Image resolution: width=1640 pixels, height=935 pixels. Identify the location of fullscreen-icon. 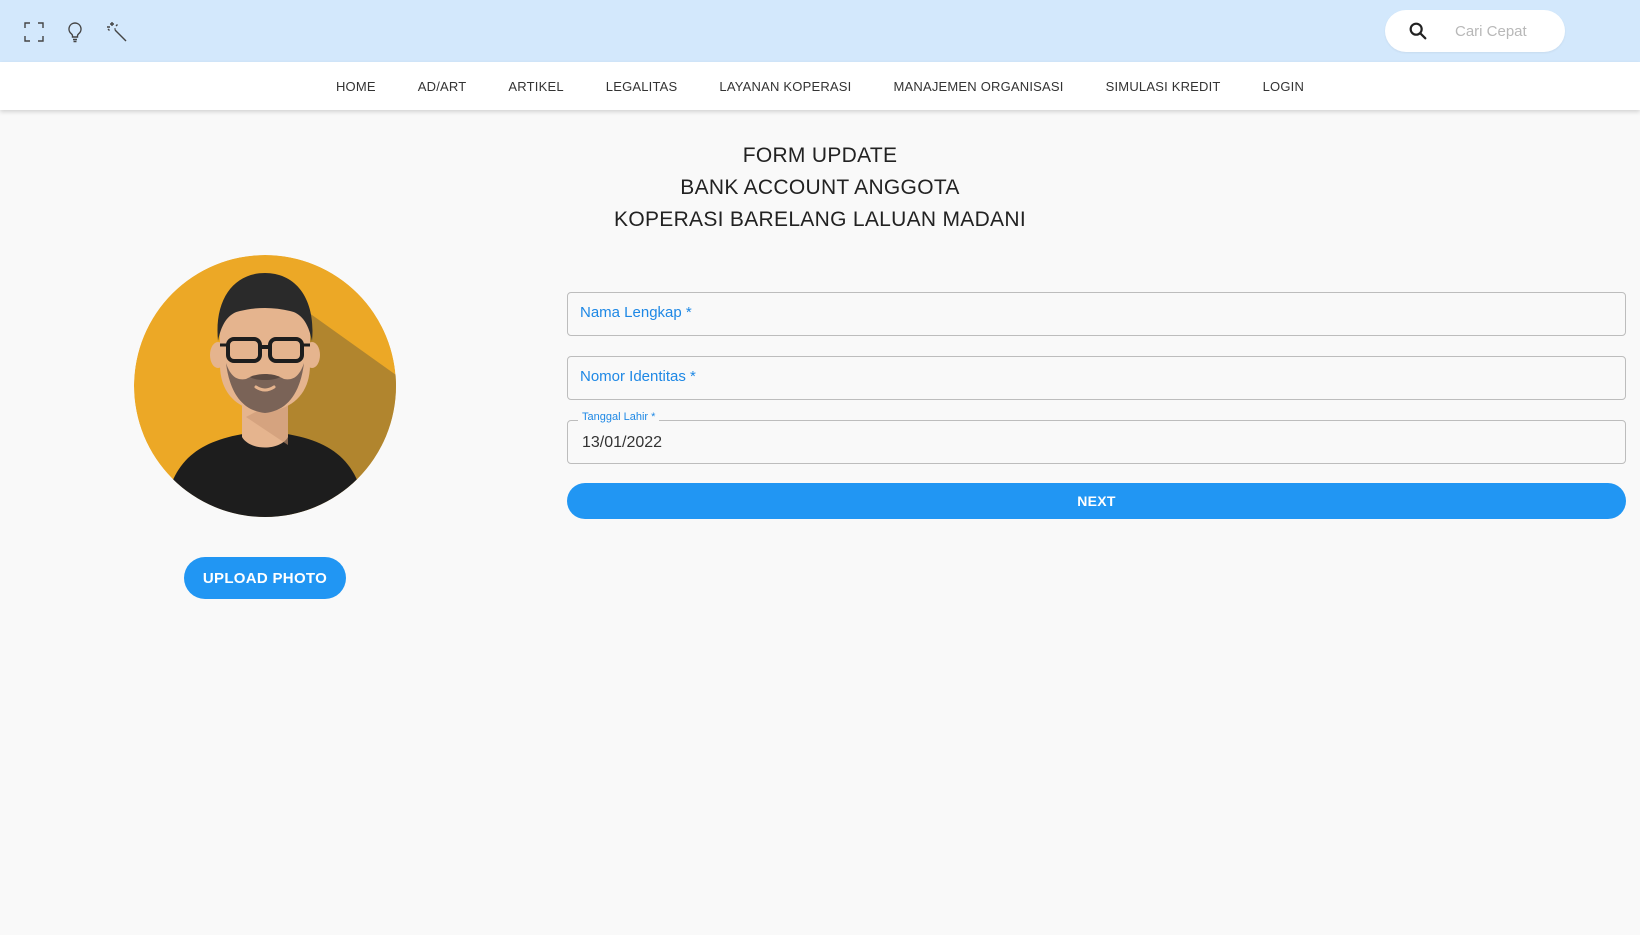
(34, 32).